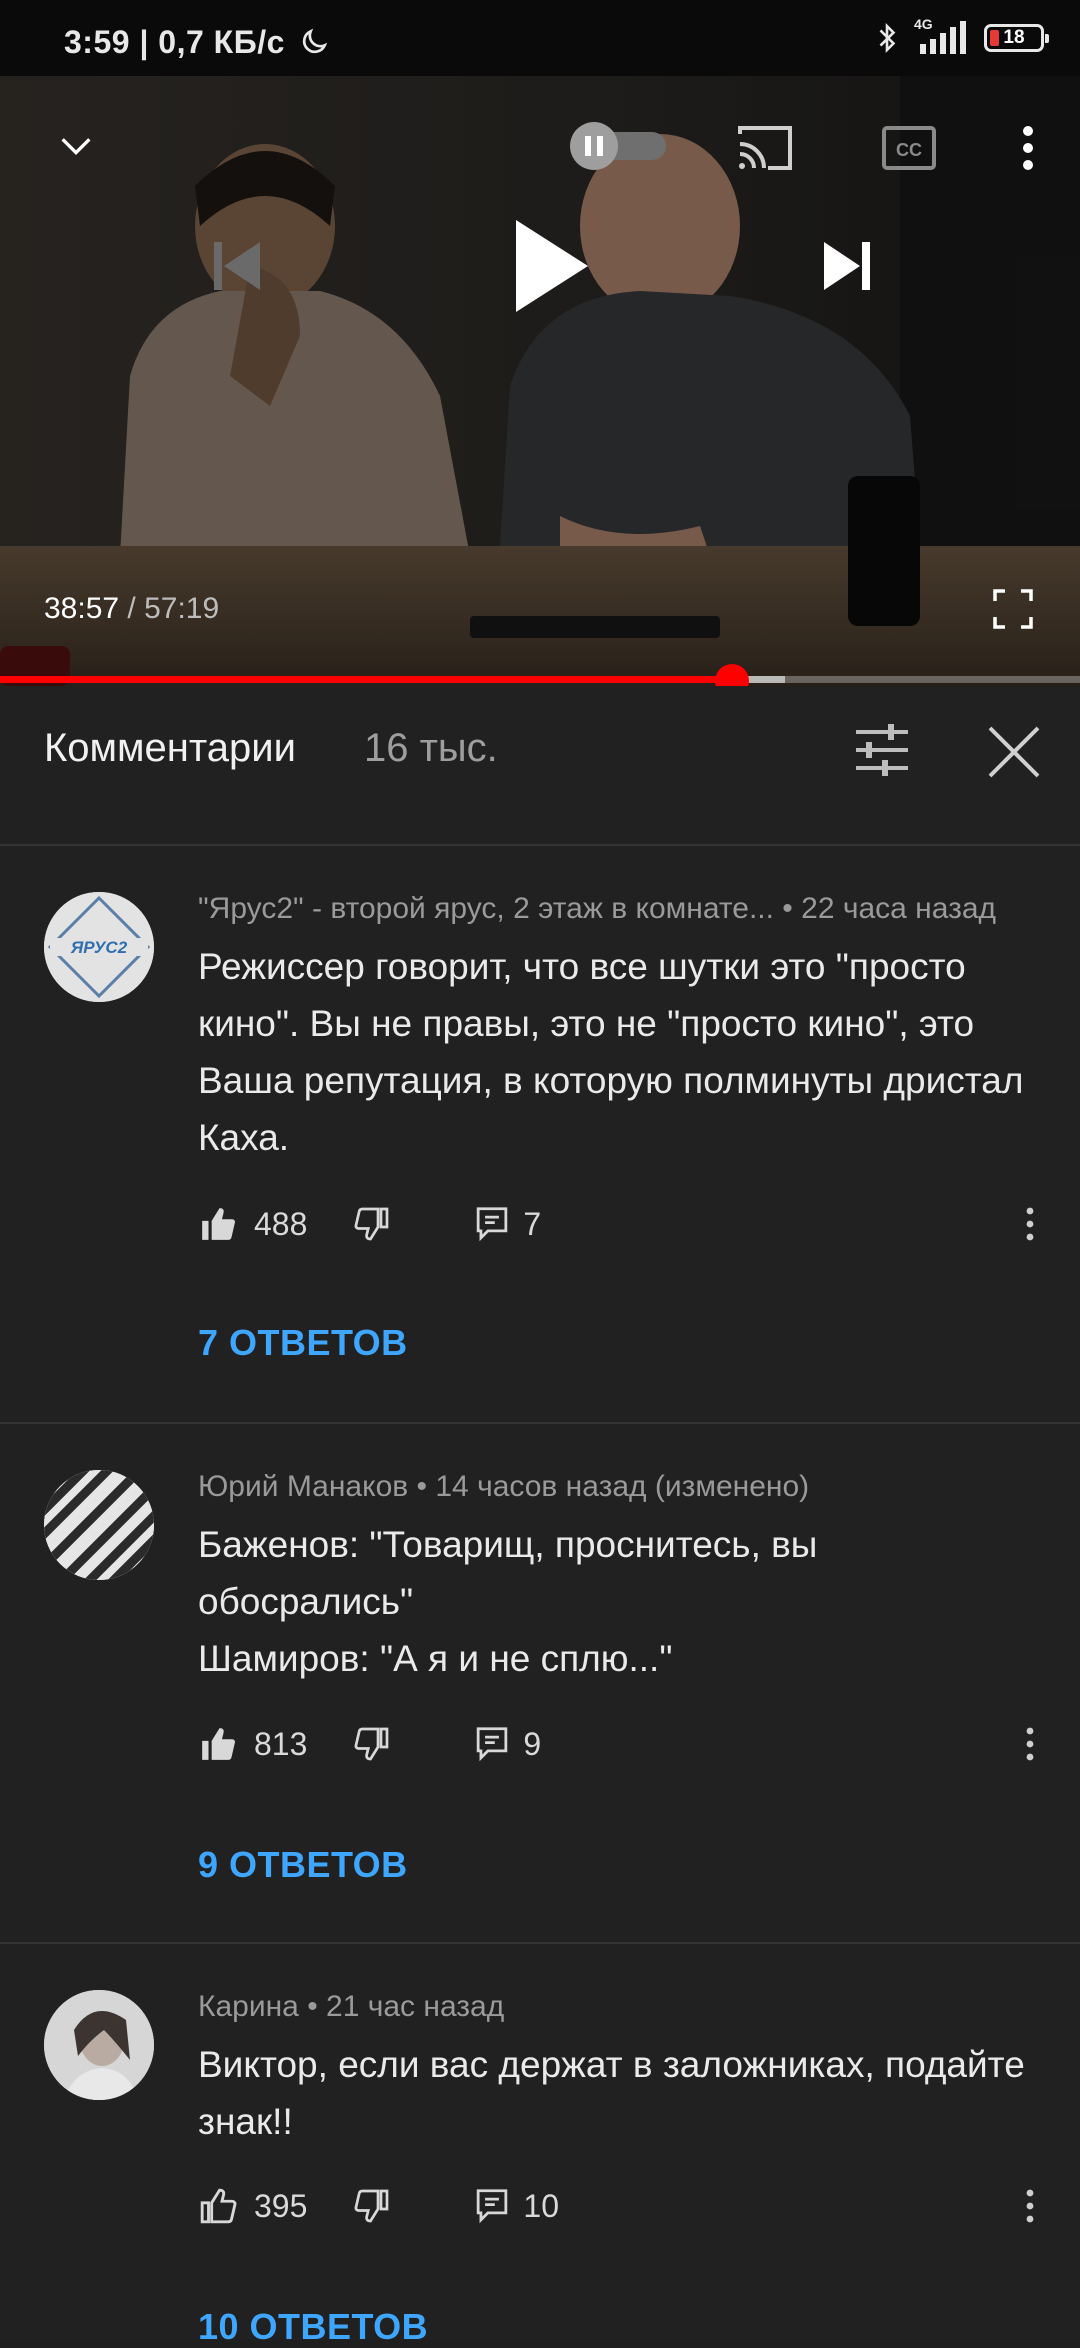 The height and width of the screenshot is (2348, 1080). Describe the element at coordinates (82, 608) in the screenshot. I see `current-time: 38:57` at that location.